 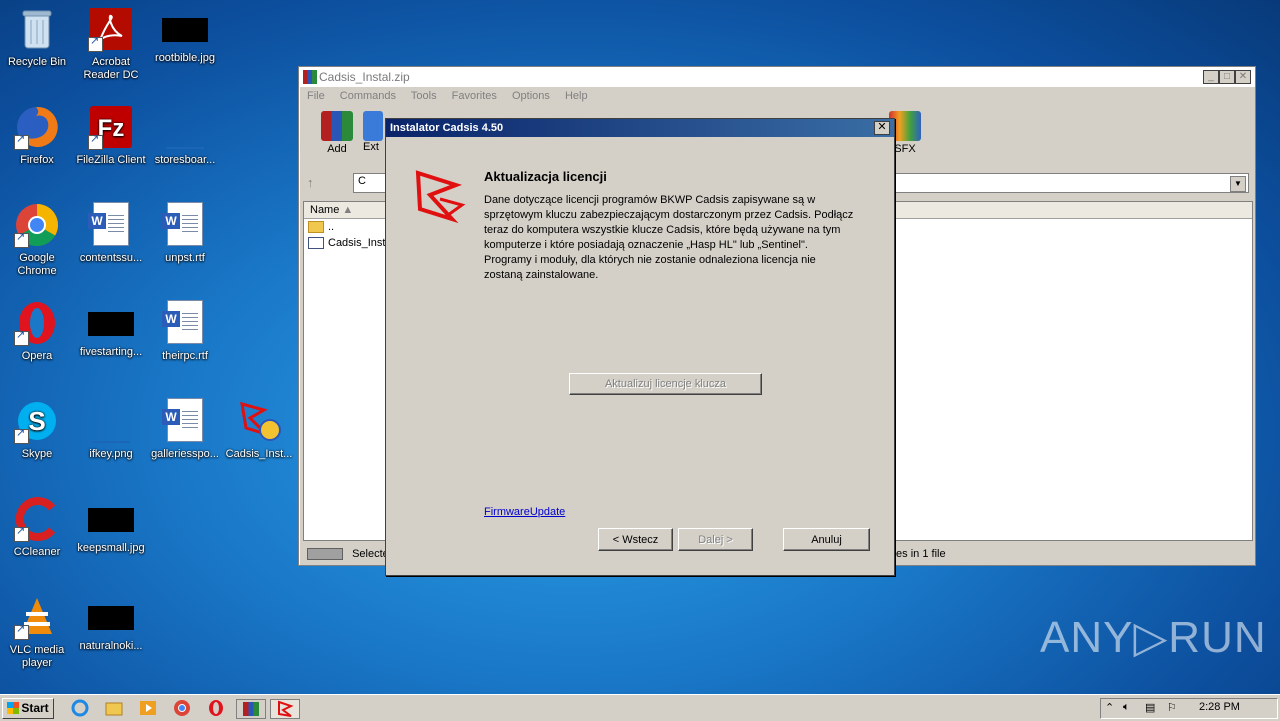 What do you see at coordinates (37, 656) in the screenshot?
I see `desktop-icon-label: VLC media player` at bounding box center [37, 656].